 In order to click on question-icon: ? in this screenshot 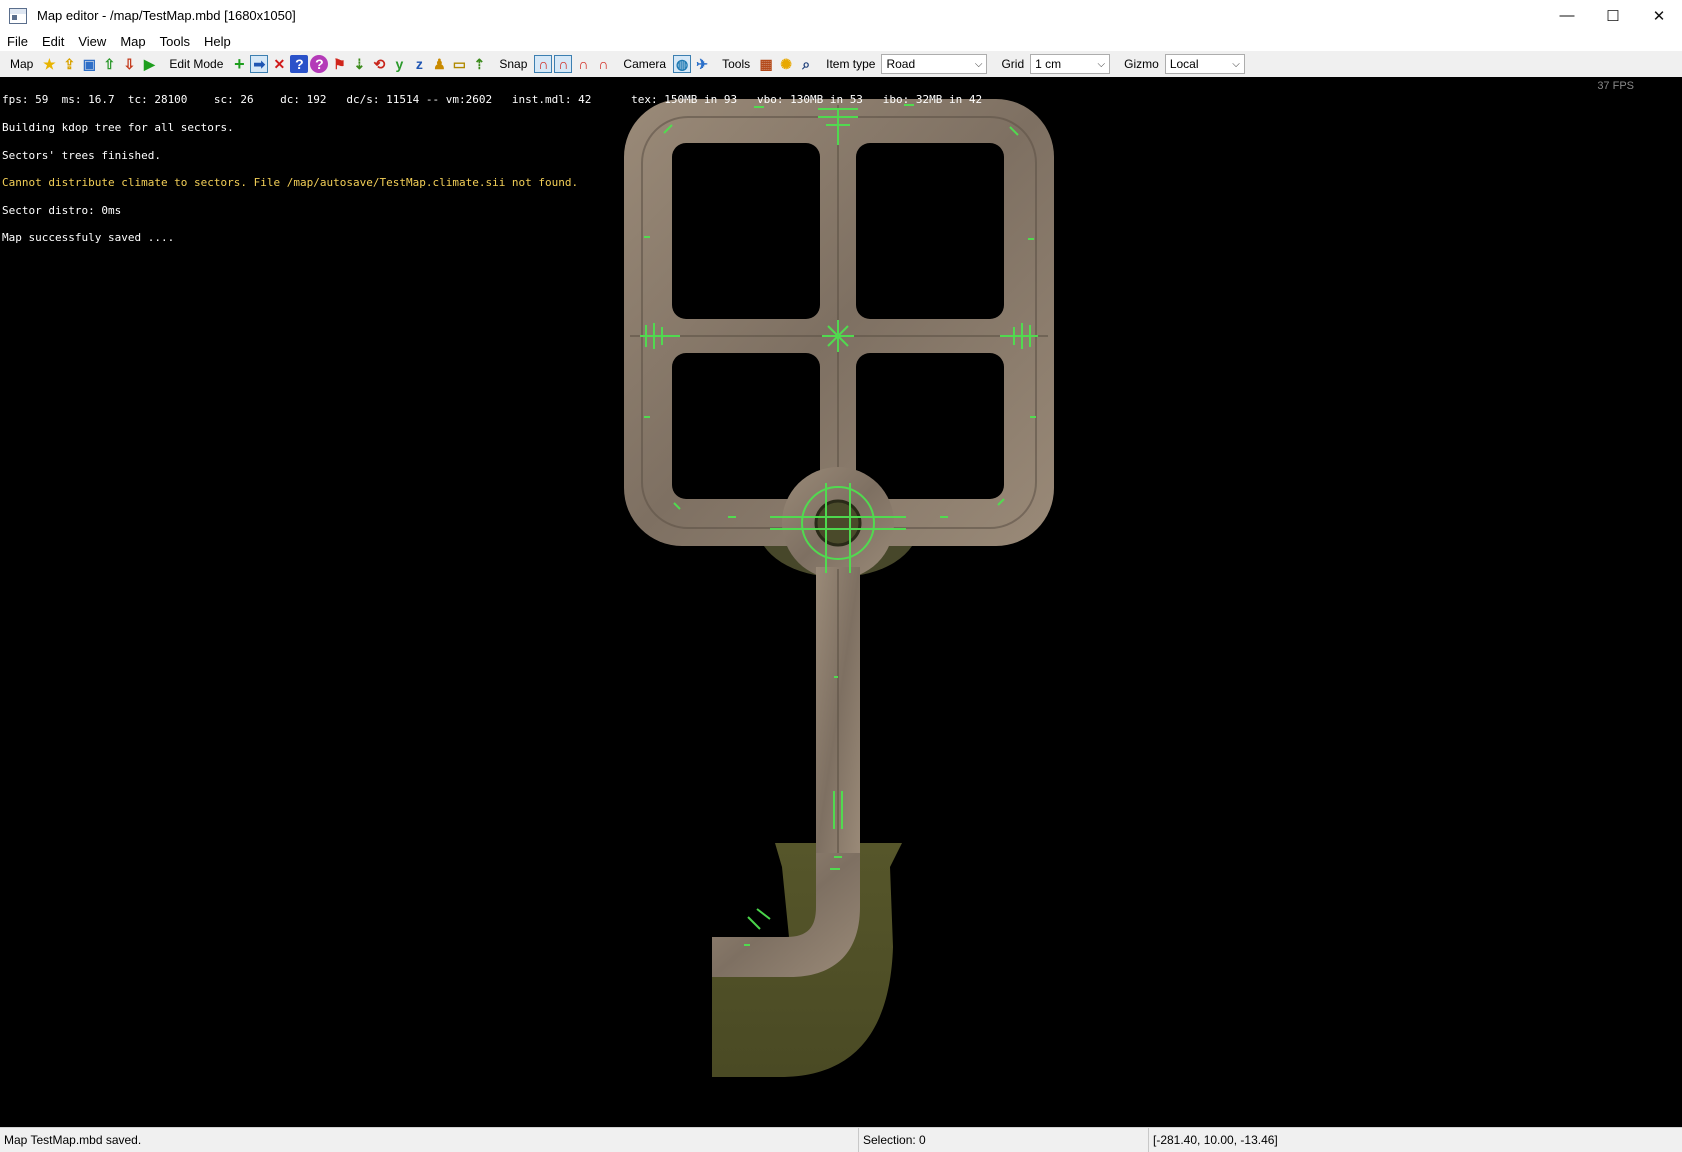, I will do `click(319, 64)`.